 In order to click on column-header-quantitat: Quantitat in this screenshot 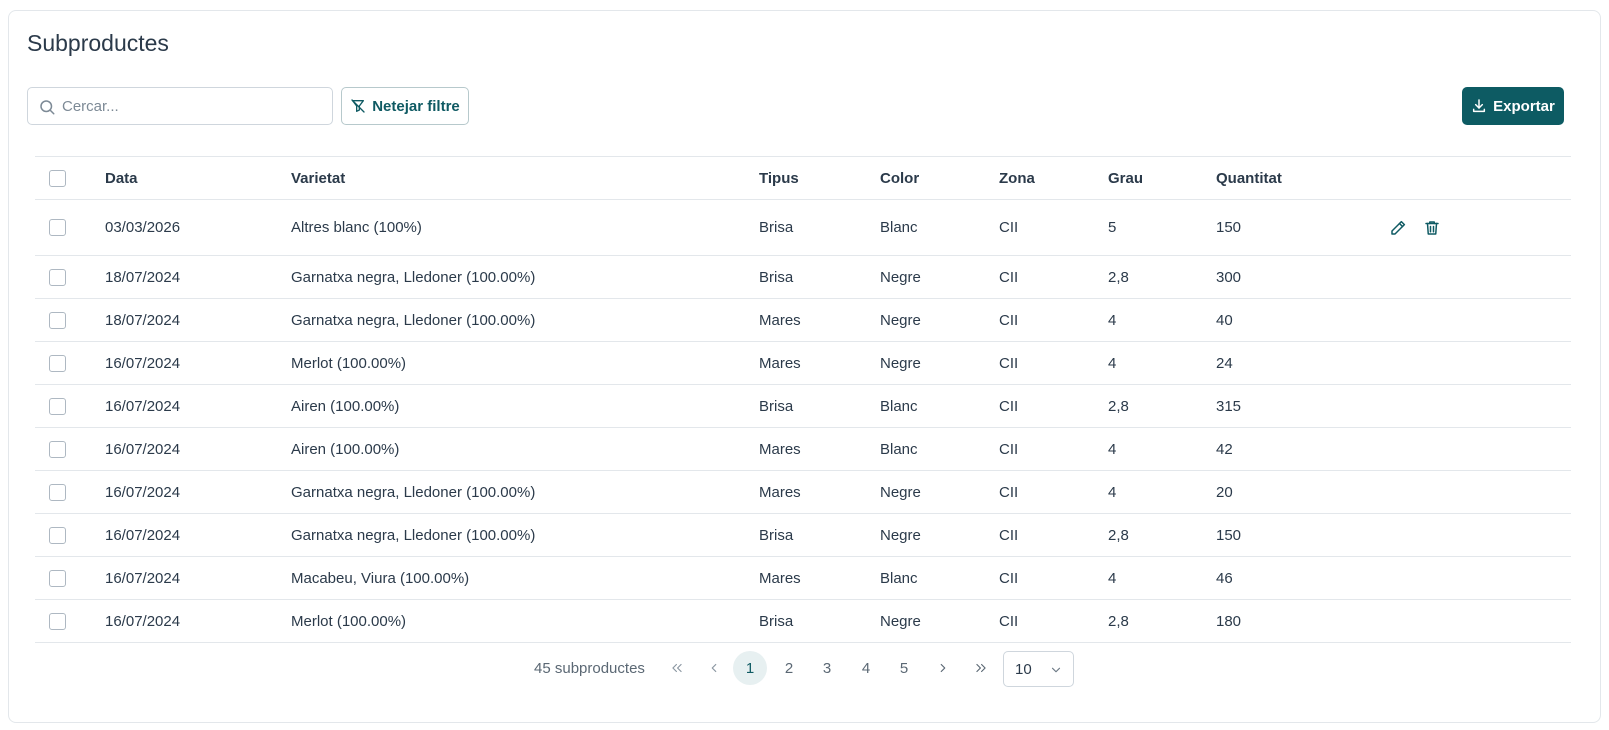, I will do `click(1302, 178)`.